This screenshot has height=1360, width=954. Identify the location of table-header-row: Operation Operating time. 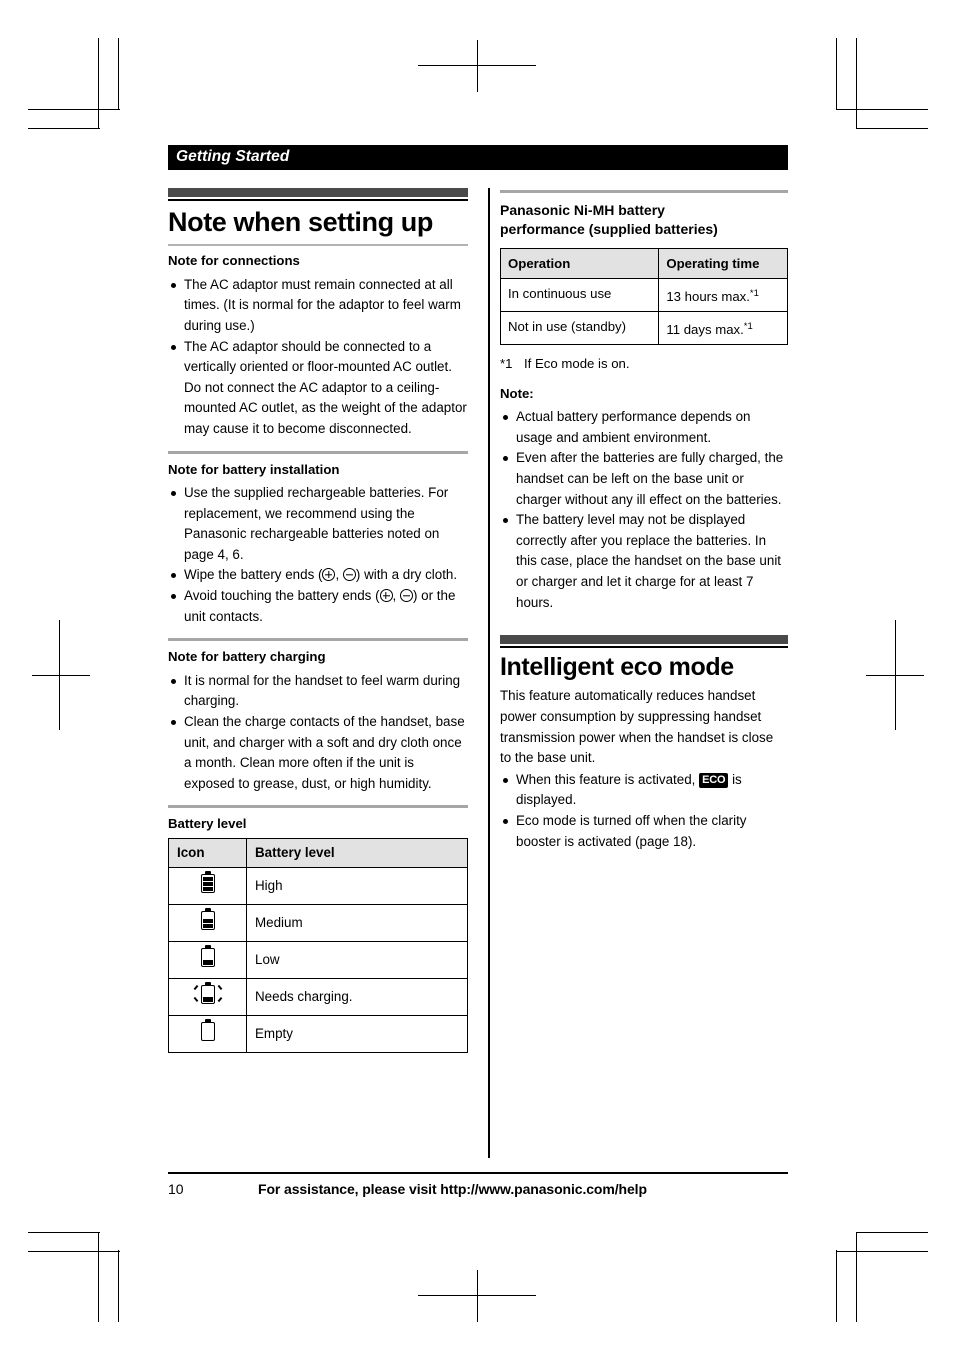
(643, 263).